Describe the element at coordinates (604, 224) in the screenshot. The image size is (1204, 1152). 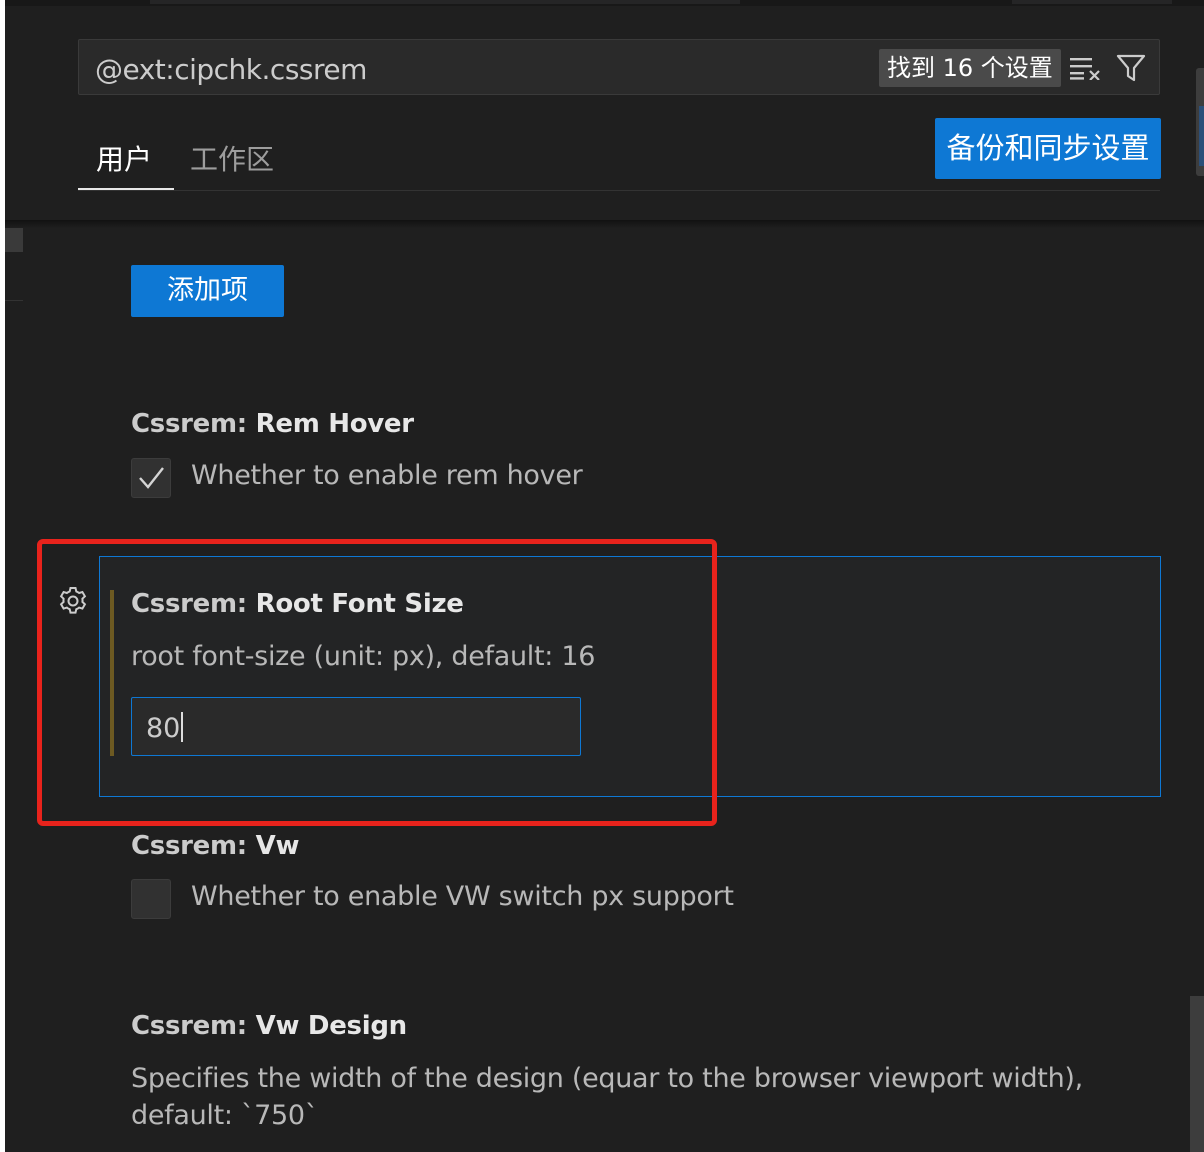
I see `header-shadow` at that location.